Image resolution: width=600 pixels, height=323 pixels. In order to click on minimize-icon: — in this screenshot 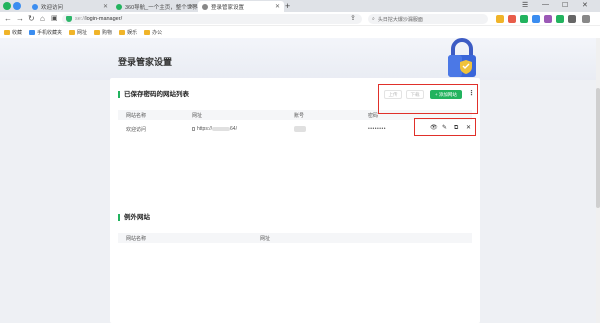, I will do `click(545, 4)`.